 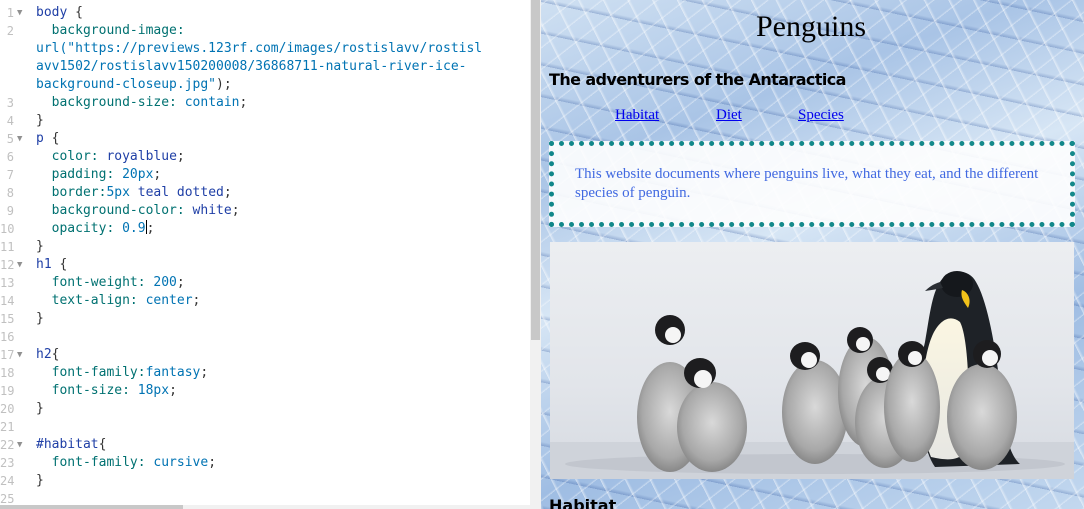 I want to click on line-number: 14, so click(x=7, y=301).